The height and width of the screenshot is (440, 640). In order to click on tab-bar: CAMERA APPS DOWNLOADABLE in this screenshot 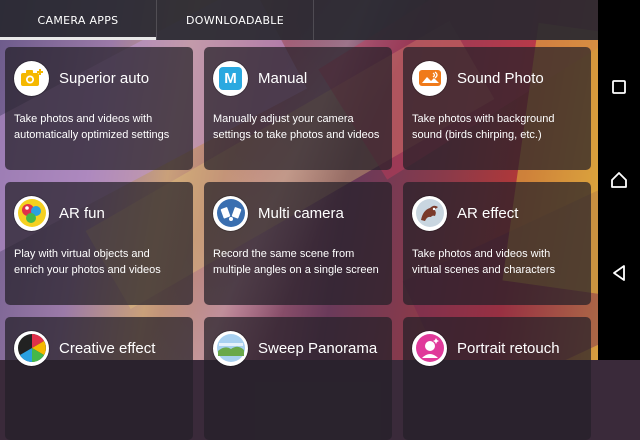, I will do `click(299, 20)`.